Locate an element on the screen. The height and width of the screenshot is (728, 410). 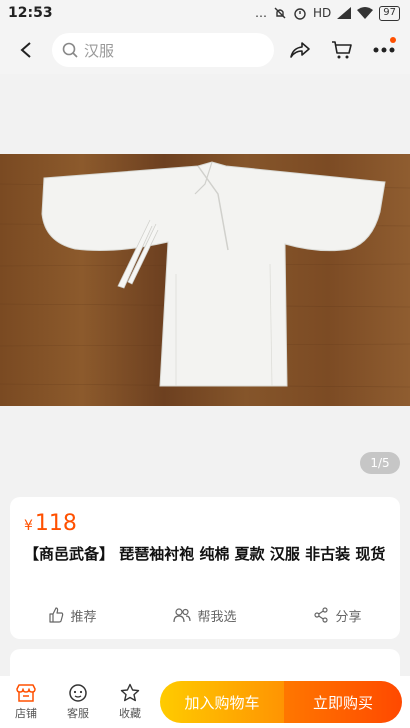
product-actions: 推荐 帮我选 分享 is located at coordinates (205, 615).